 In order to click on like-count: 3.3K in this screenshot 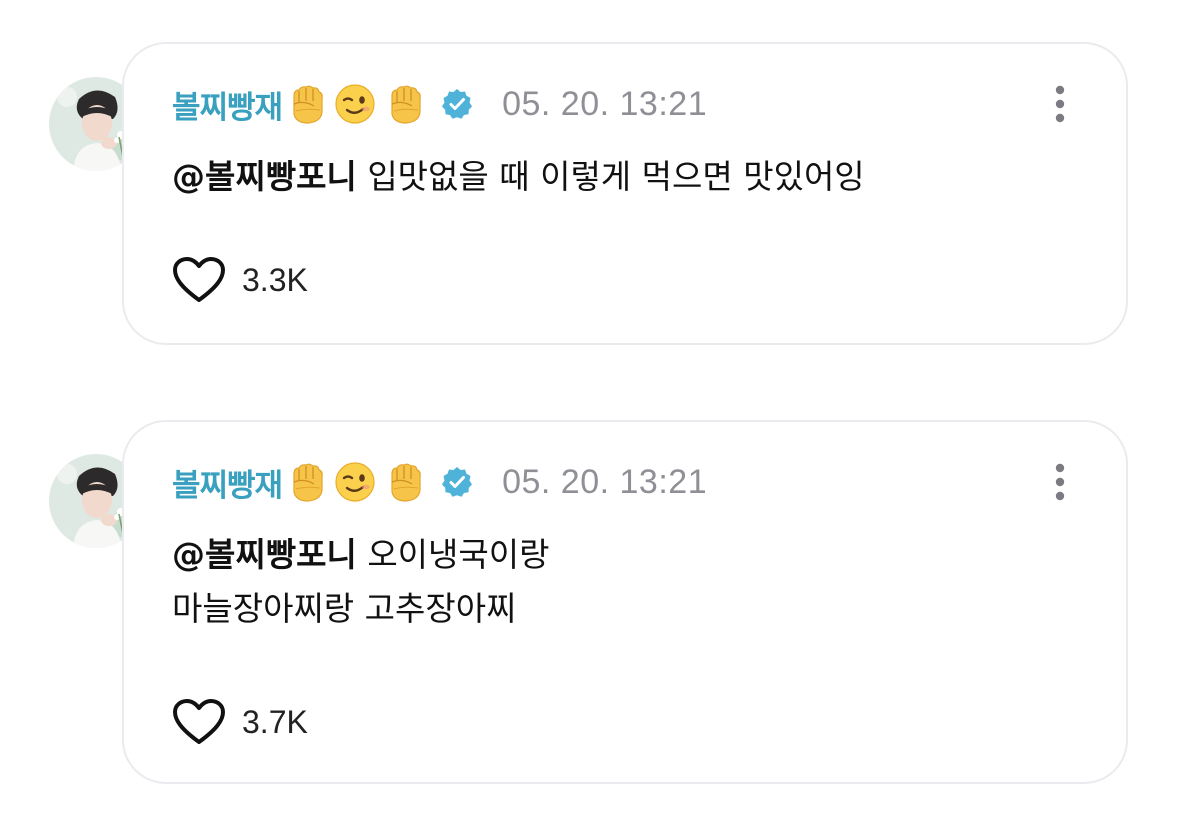, I will do `click(275, 279)`.